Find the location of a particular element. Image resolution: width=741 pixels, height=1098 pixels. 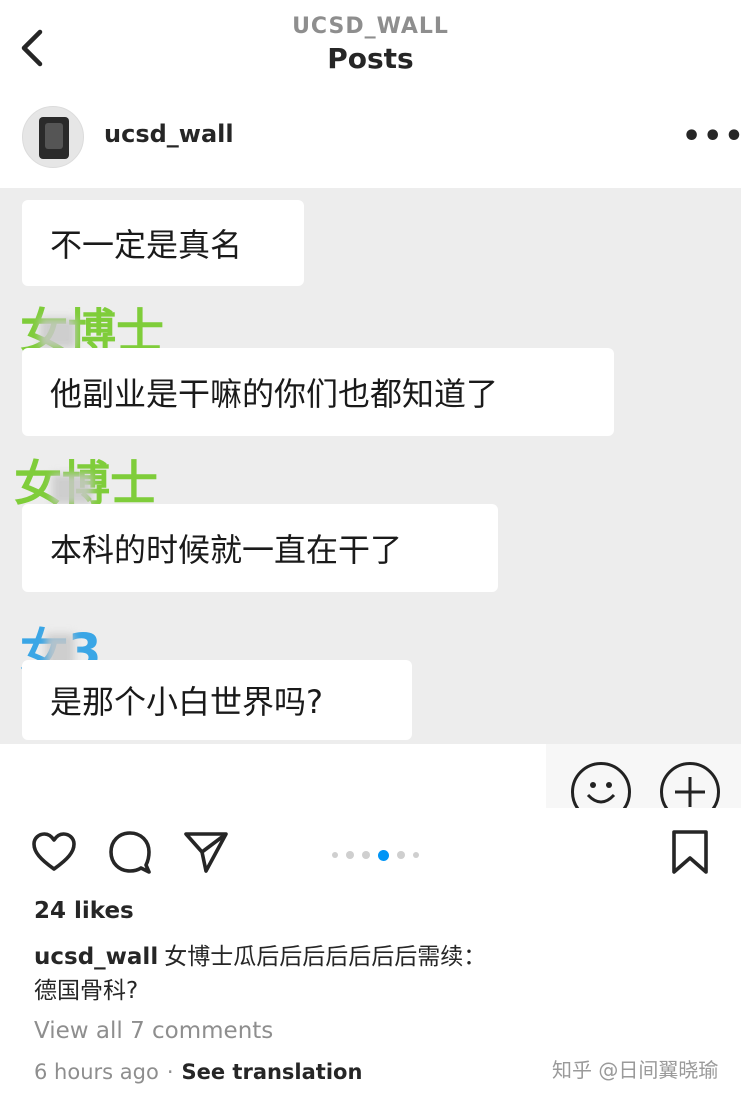

share-icon is located at coordinates (206, 852).